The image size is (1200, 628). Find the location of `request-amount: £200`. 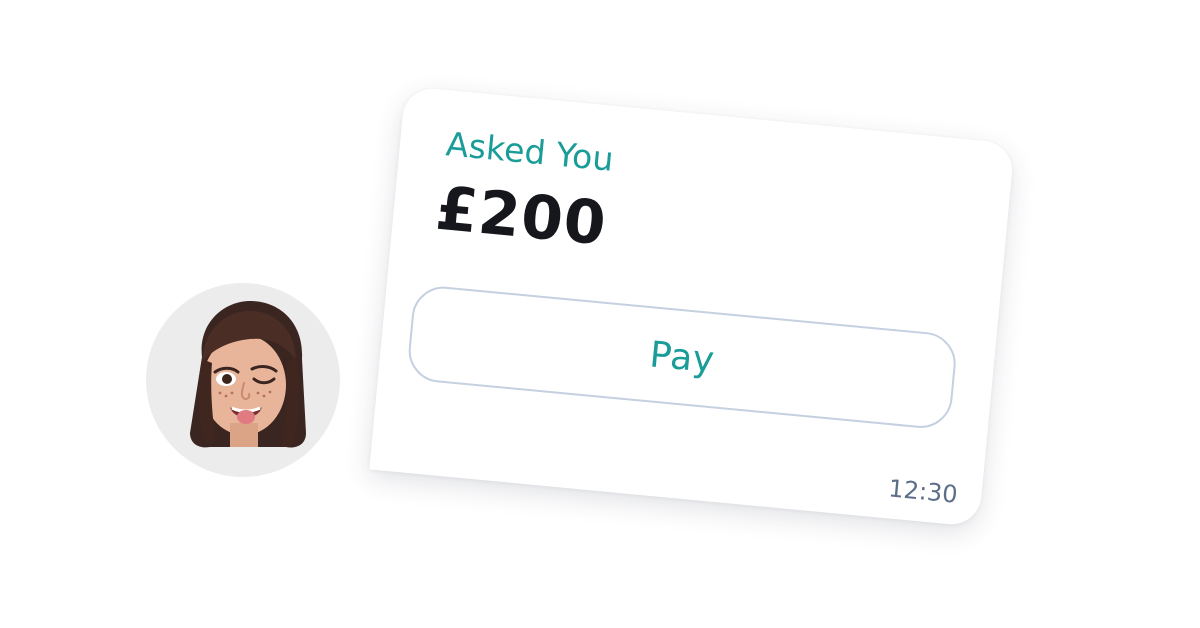

request-amount: £200 is located at coordinates (521, 216).